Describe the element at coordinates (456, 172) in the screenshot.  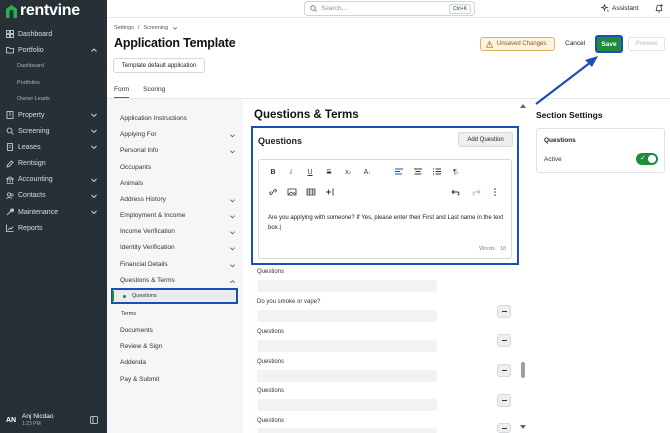
I see `paragraph-icon: ¶ ↕` at that location.